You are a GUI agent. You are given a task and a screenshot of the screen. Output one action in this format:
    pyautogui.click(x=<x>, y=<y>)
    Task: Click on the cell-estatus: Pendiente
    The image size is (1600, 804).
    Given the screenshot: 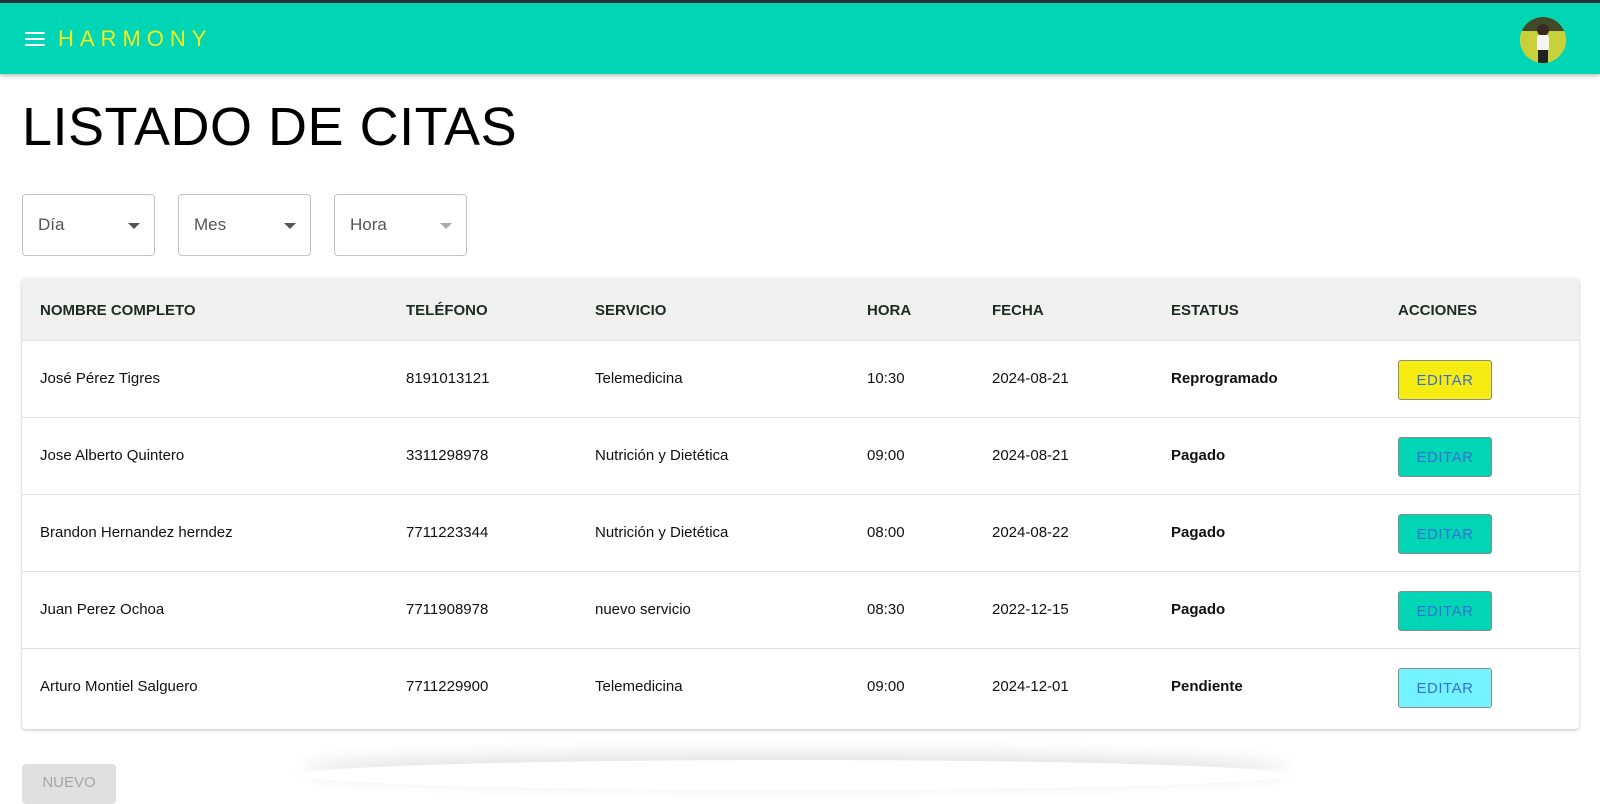 What is the action you would take?
    pyautogui.click(x=1207, y=686)
    